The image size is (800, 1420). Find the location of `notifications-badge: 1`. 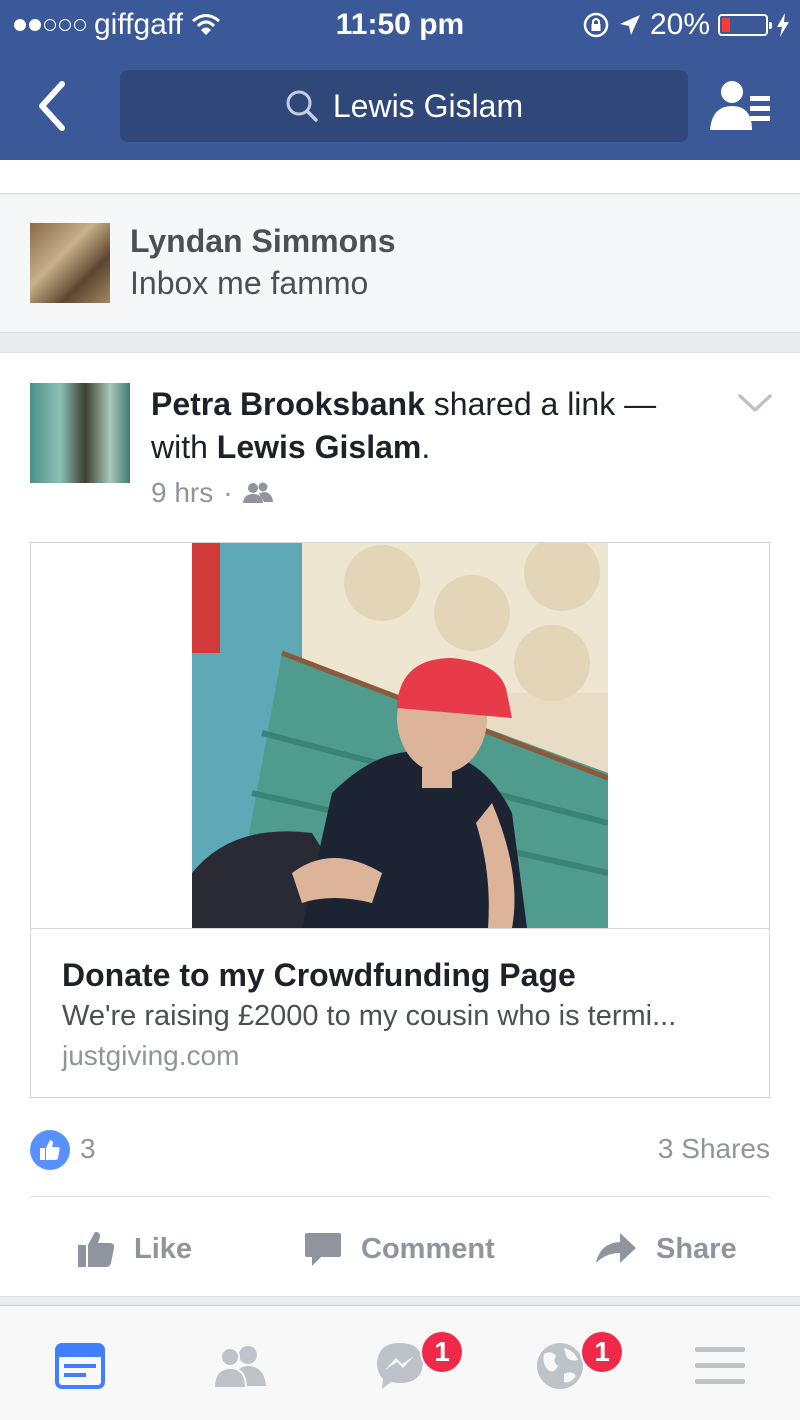

notifications-badge: 1 is located at coordinates (602, 1352).